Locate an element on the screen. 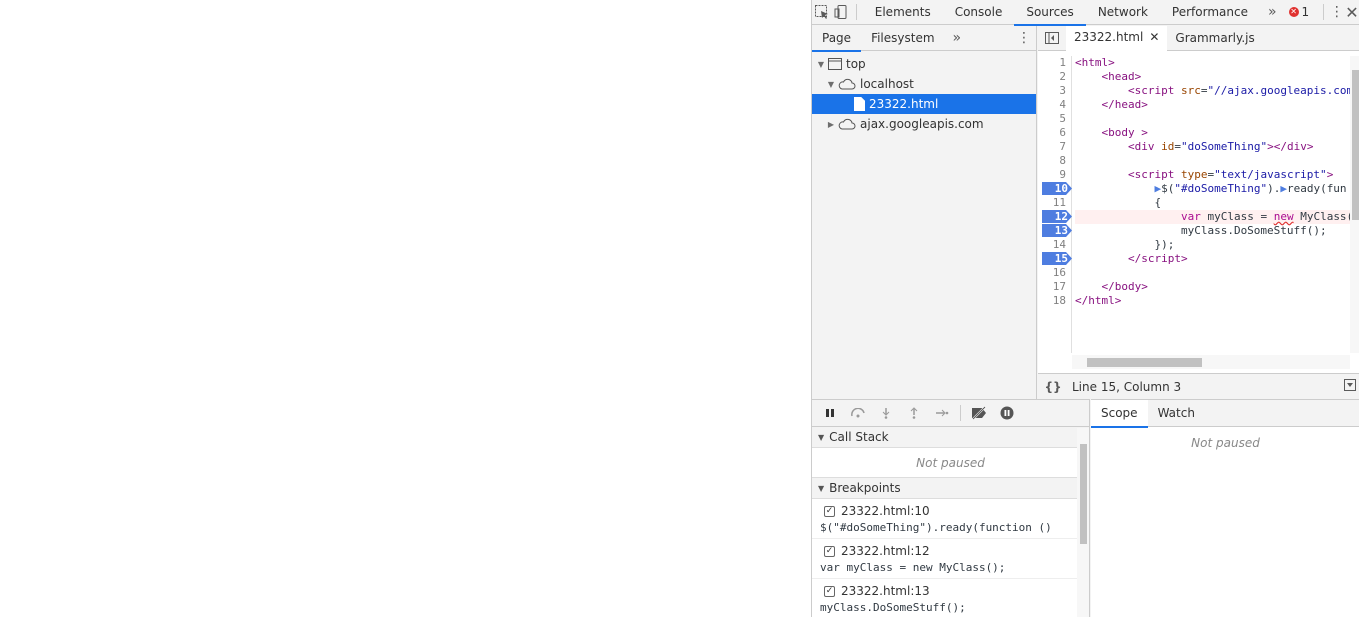 The height and width of the screenshot is (617, 1359). editor-tab-label: 23322.html is located at coordinates (1109, 37).